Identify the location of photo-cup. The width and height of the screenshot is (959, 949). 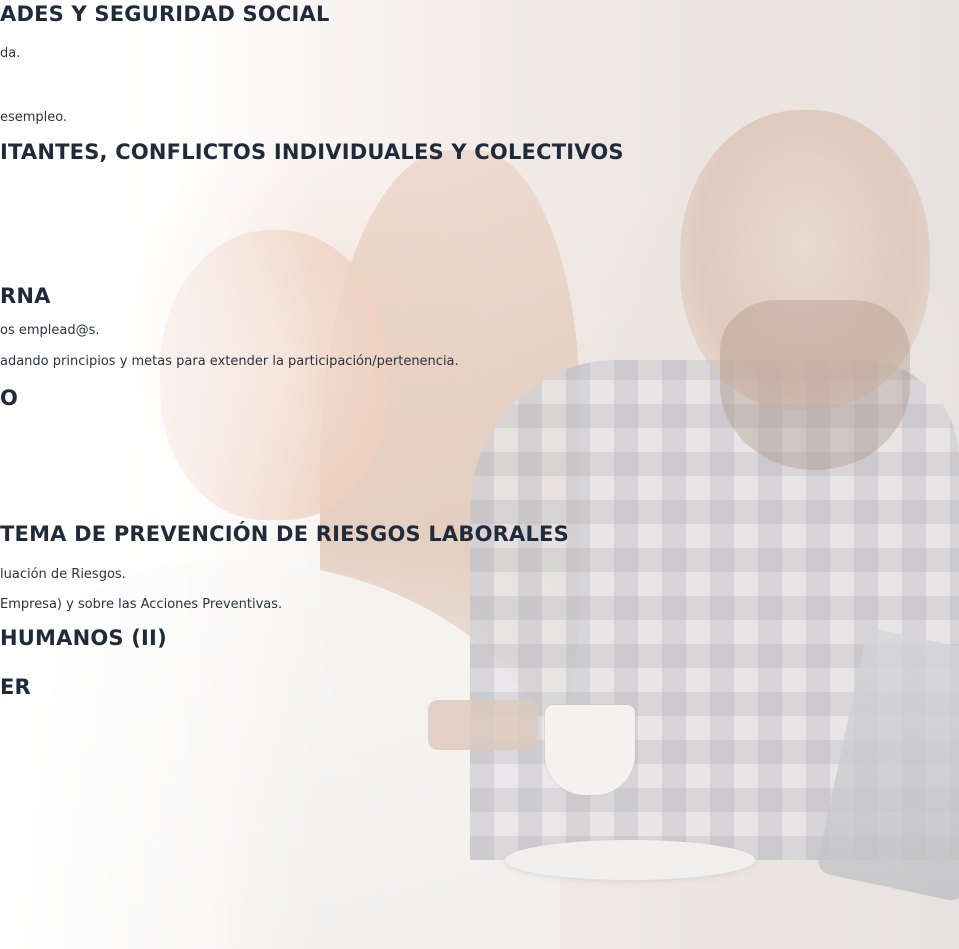
(590, 750).